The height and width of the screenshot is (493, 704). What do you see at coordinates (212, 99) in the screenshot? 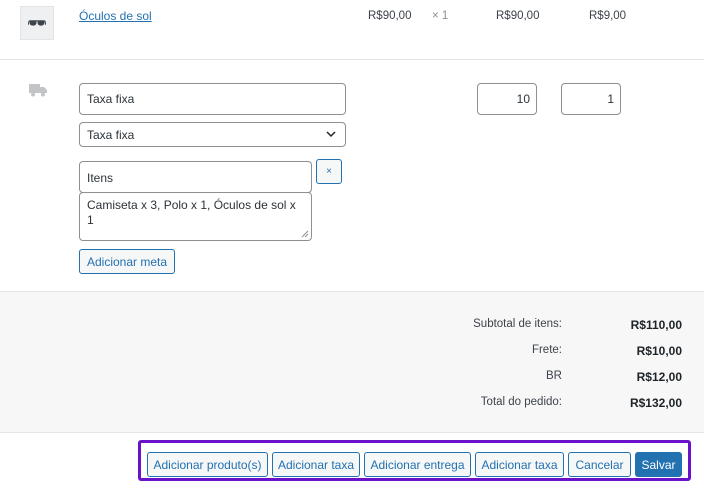
I see `shipping-name-input: Taxa fixa` at bounding box center [212, 99].